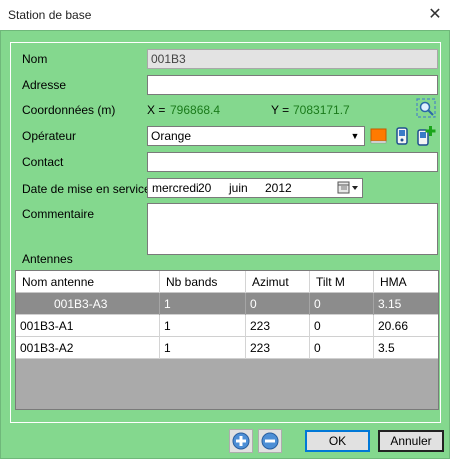 This screenshot has width=450, height=459. Describe the element at coordinates (156, 110) in the screenshot. I see `x-label: X =` at that location.